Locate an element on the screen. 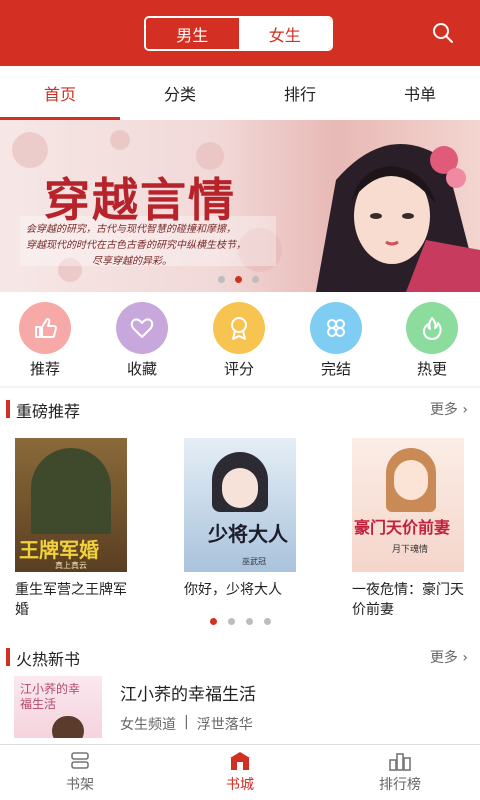 The height and width of the screenshot is (800, 480). cover-author: 真上真云 is located at coordinates (71, 565).